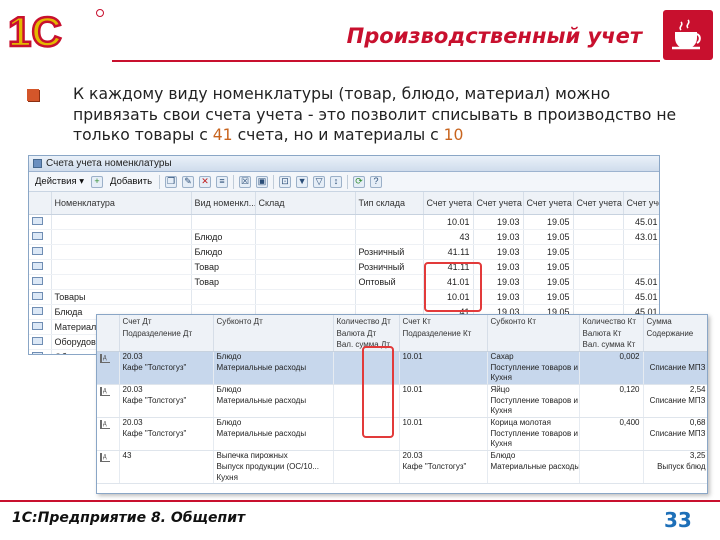 The height and width of the screenshot is (540, 720). Describe the element at coordinates (336, 181) in the screenshot. I see `sort-icon: ↕` at that location.